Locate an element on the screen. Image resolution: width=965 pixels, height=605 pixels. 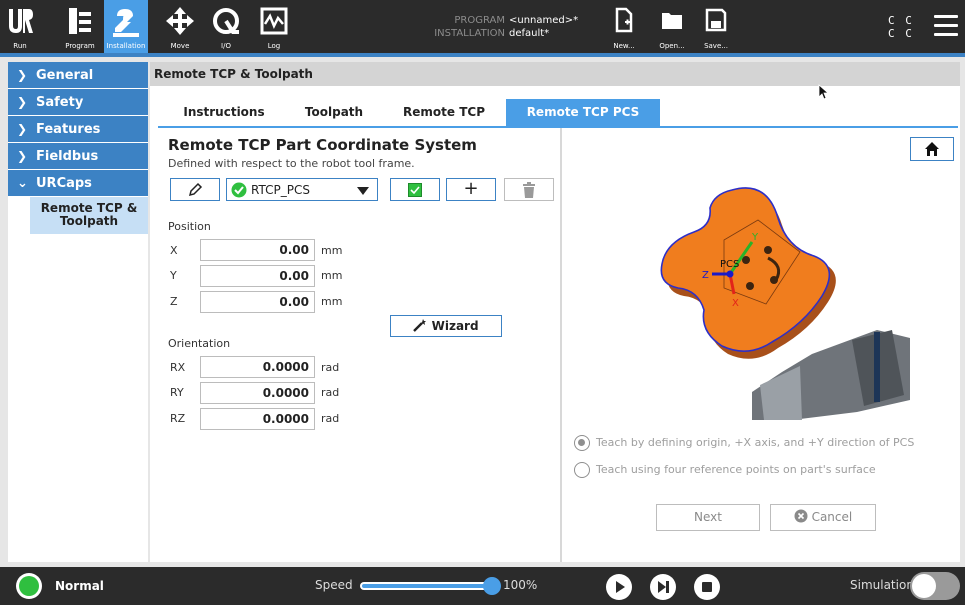
position-z-input: 0.00 is located at coordinates (257, 302).